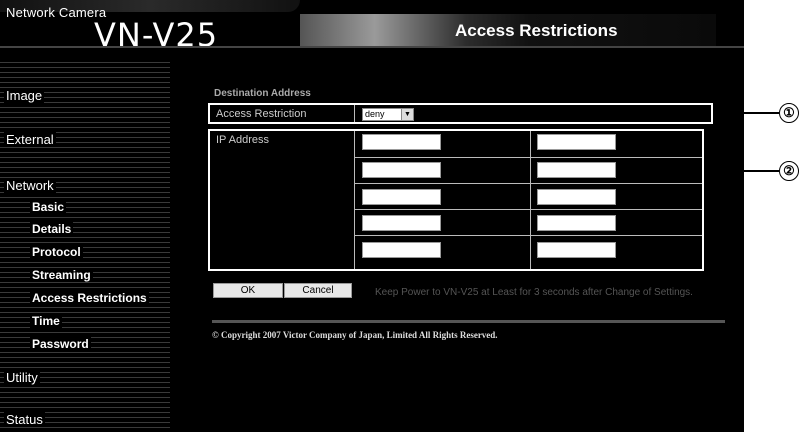  What do you see at coordinates (318, 290) in the screenshot?
I see `cancel-button: Cancel` at bounding box center [318, 290].